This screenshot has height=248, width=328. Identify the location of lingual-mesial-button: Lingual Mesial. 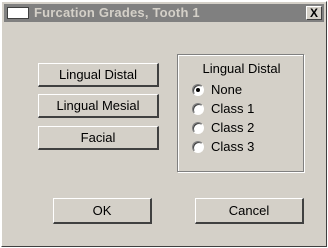
(98, 106).